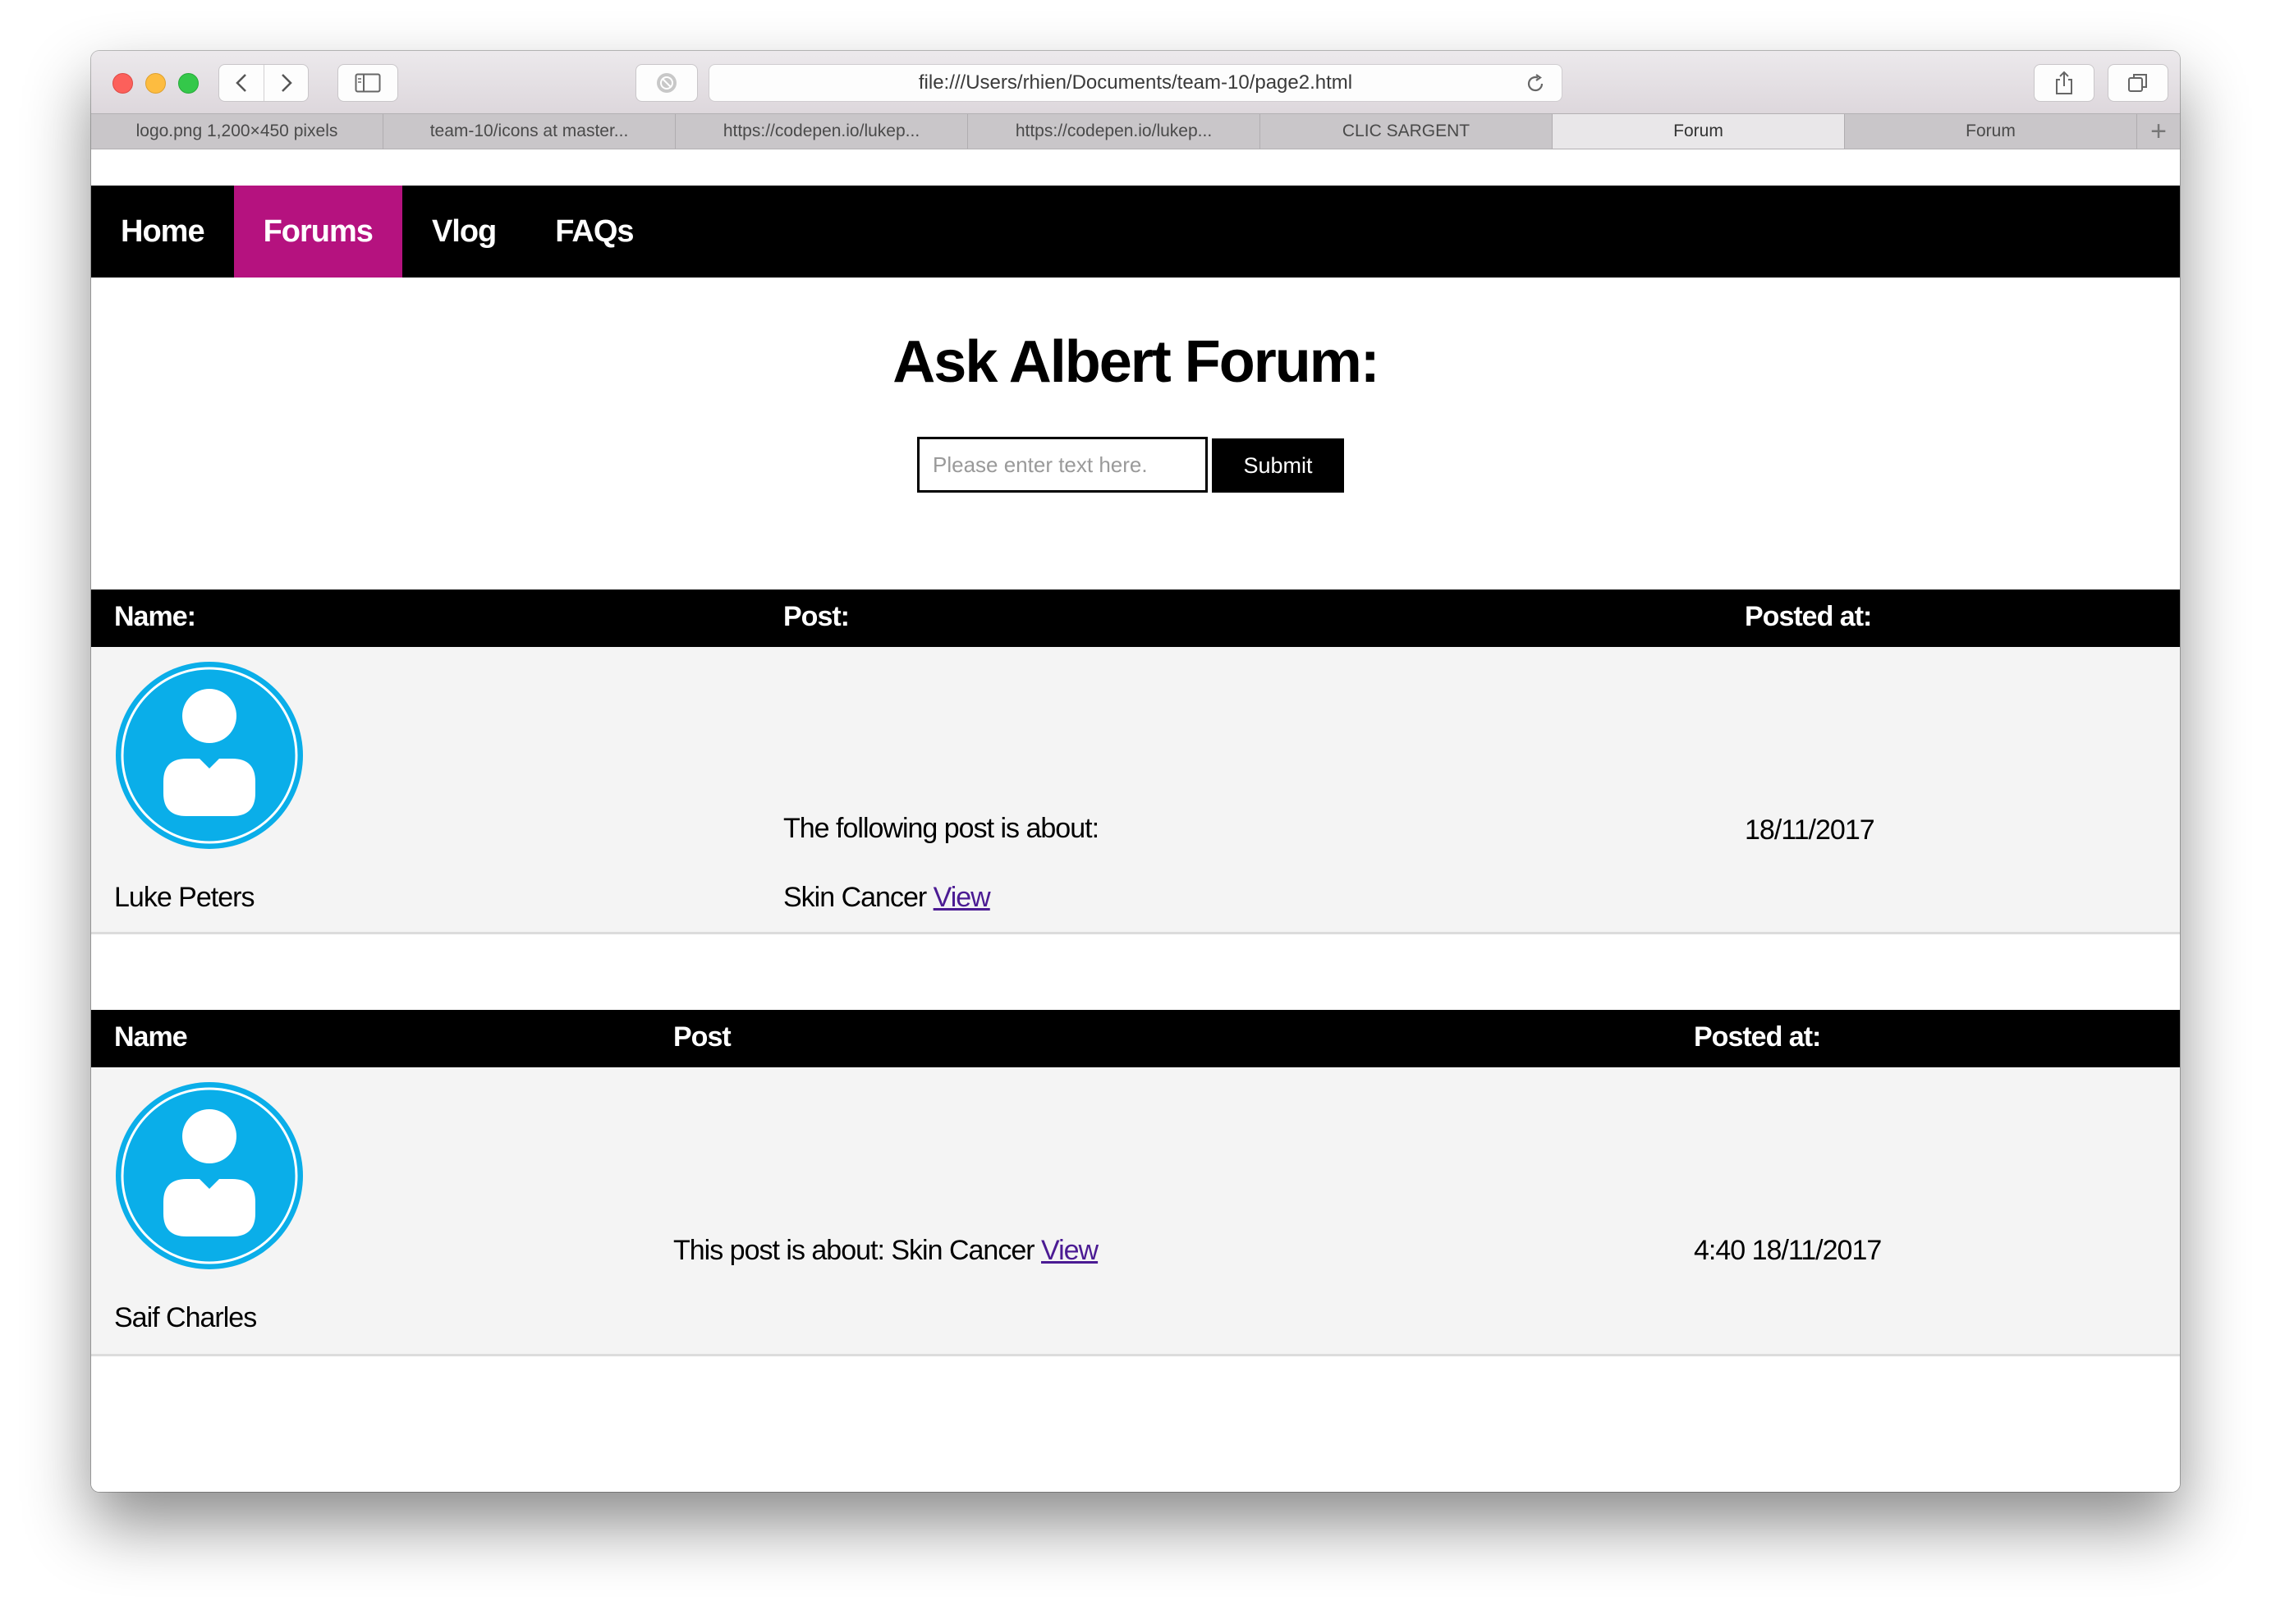 Image resolution: width=2271 pixels, height=1624 pixels. What do you see at coordinates (1062, 465) in the screenshot?
I see `question-input` at bounding box center [1062, 465].